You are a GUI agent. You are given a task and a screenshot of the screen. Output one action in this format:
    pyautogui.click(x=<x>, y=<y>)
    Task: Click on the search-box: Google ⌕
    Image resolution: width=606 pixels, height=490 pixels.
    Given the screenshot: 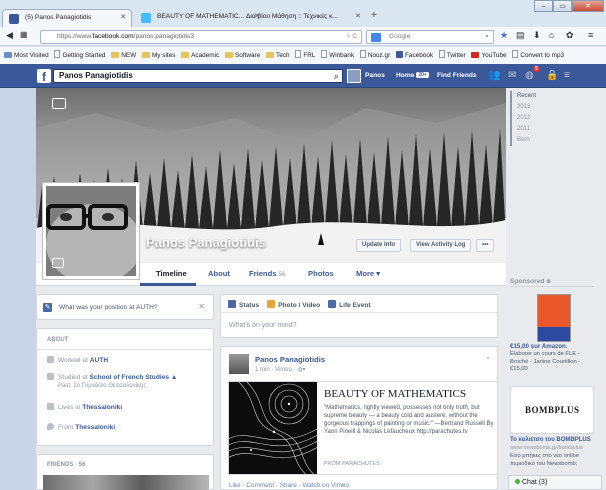 What is the action you would take?
    pyautogui.click(x=430, y=37)
    